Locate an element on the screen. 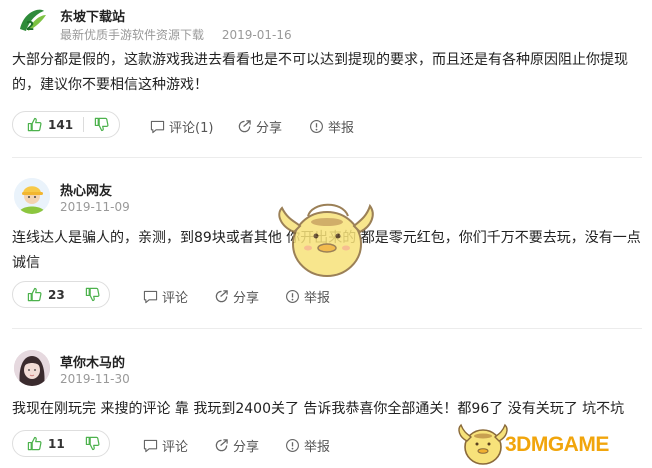 This screenshot has width=652, height=468. avatar: 2 is located at coordinates (32, 21).